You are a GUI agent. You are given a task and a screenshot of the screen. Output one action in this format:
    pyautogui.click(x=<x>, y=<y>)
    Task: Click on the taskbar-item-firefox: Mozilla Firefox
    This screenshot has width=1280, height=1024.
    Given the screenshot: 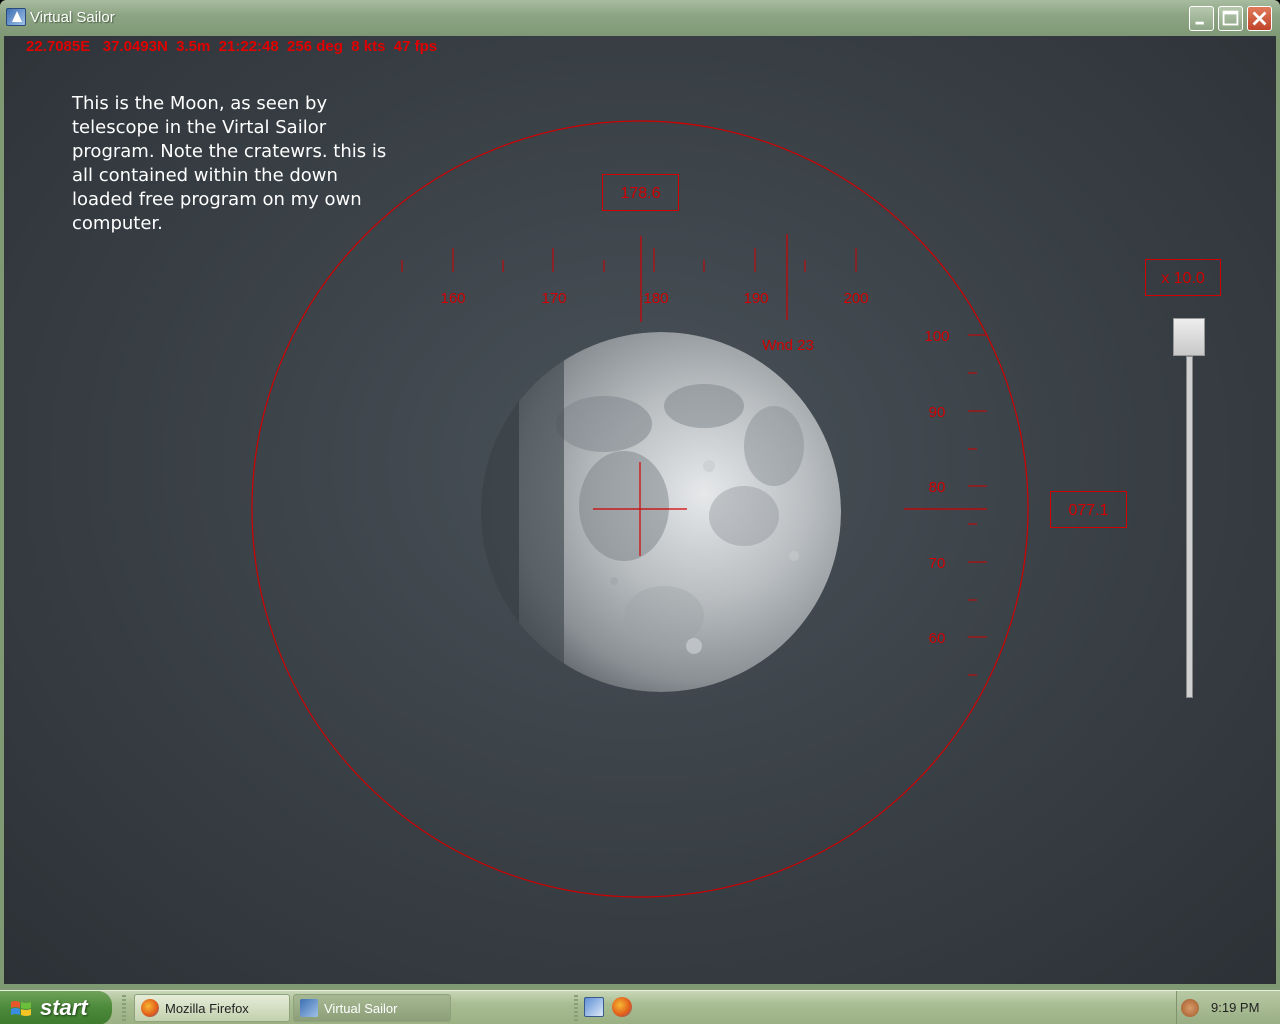 What is the action you would take?
    pyautogui.click(x=212, y=1008)
    